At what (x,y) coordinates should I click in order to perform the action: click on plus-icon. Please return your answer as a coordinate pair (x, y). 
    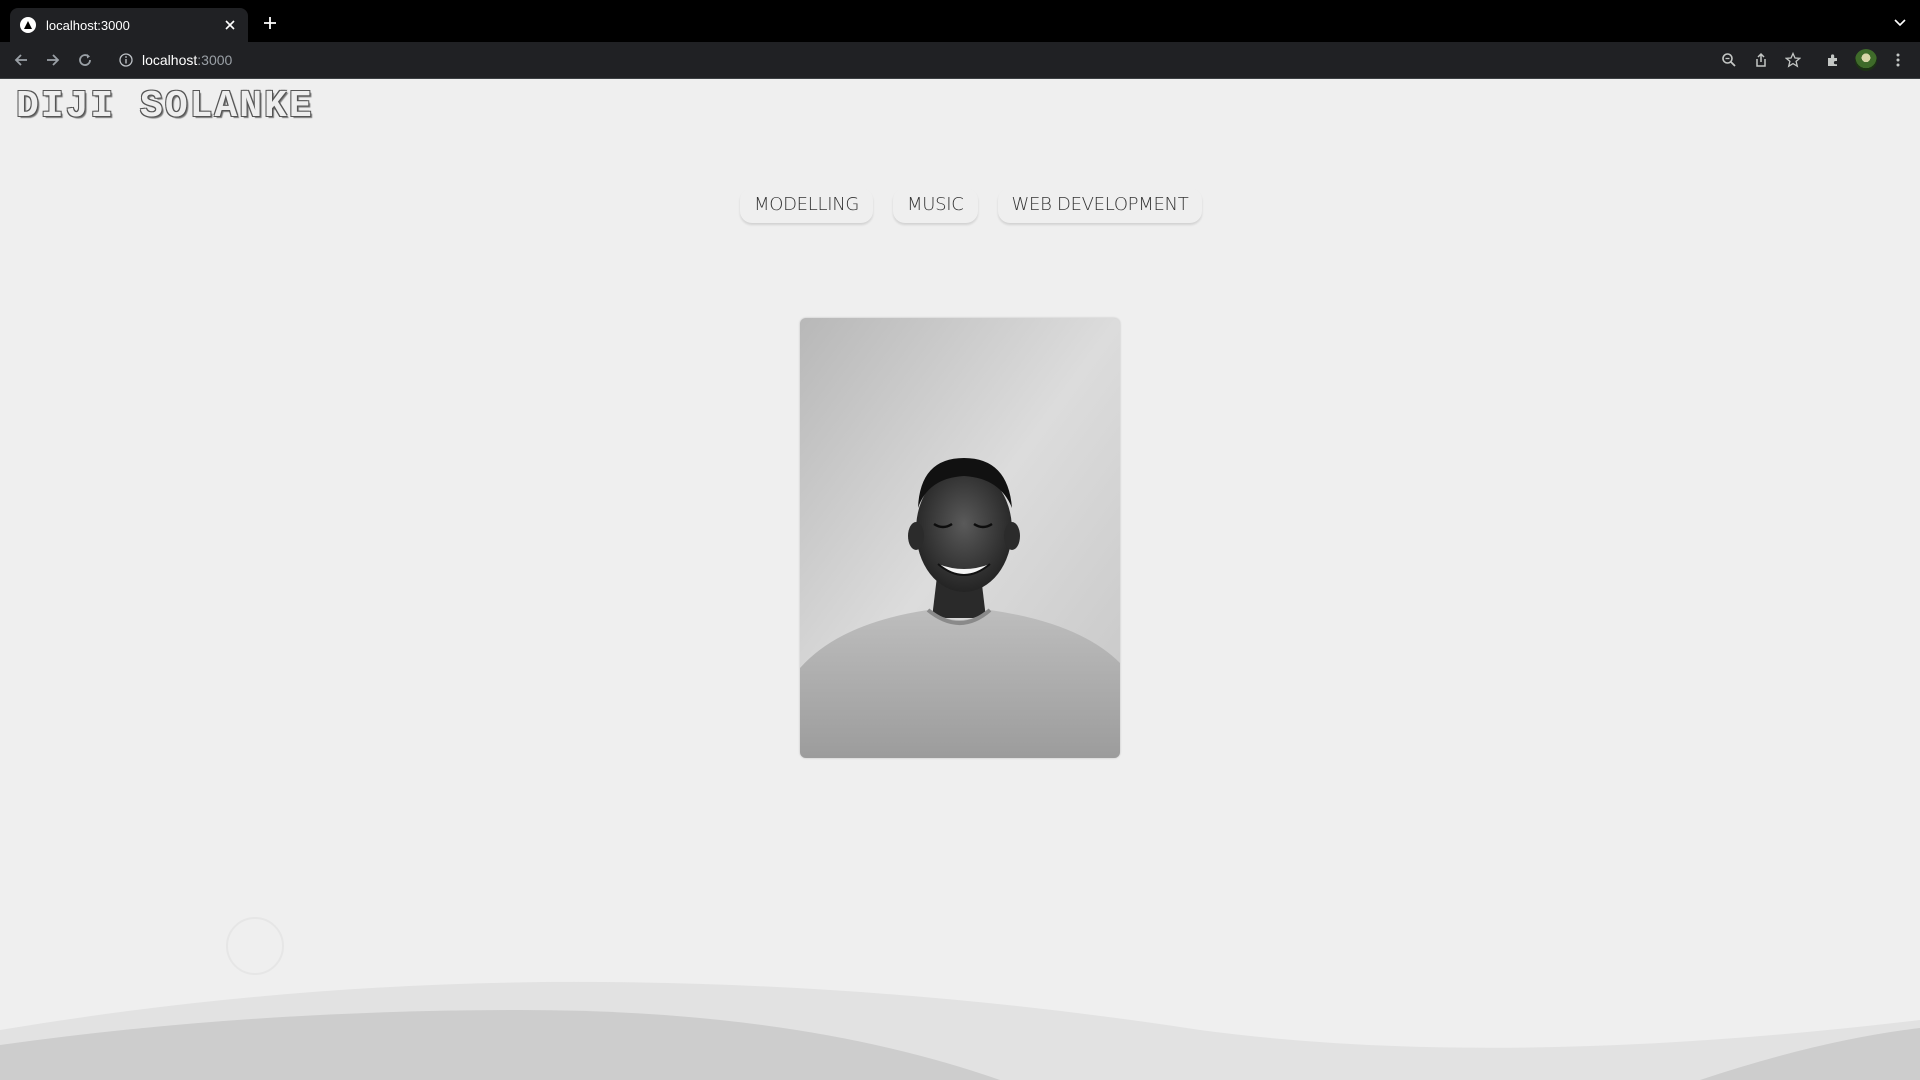
    Looking at the image, I should click on (270, 23).